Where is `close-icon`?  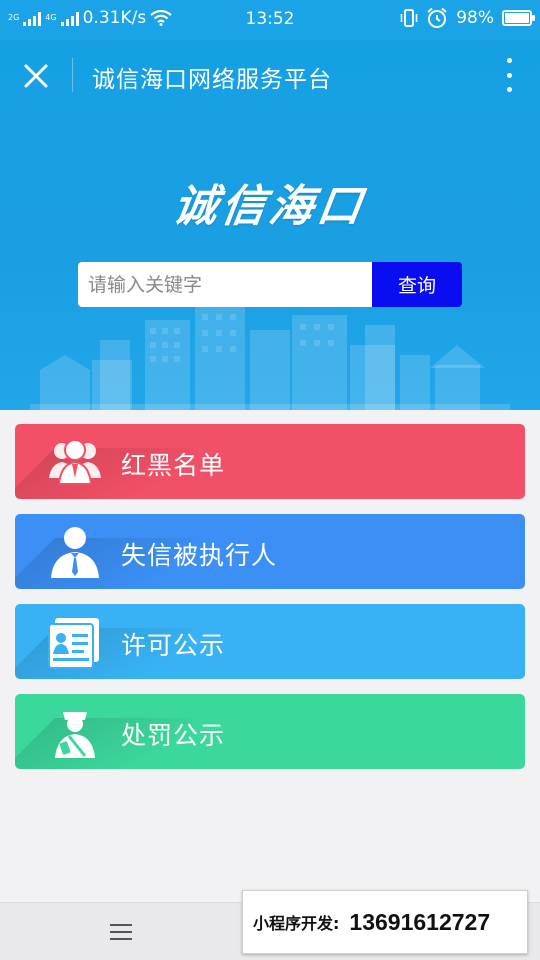
close-icon is located at coordinates (36, 76).